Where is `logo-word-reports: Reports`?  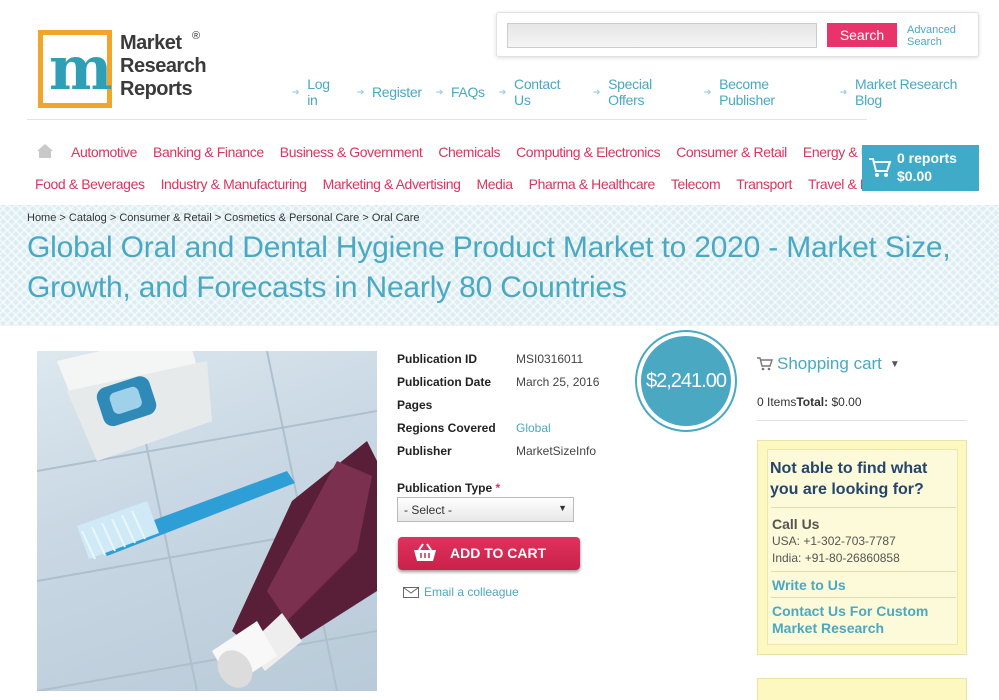
logo-word-reports: Reports is located at coordinates (156, 89).